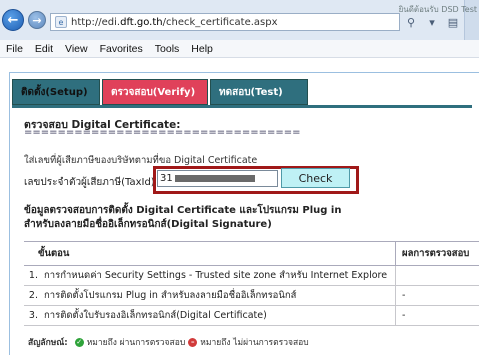 The height and width of the screenshot is (355, 479). What do you see at coordinates (210, 253) in the screenshot?
I see `column-header-step: ขั้นตอน` at bounding box center [210, 253].